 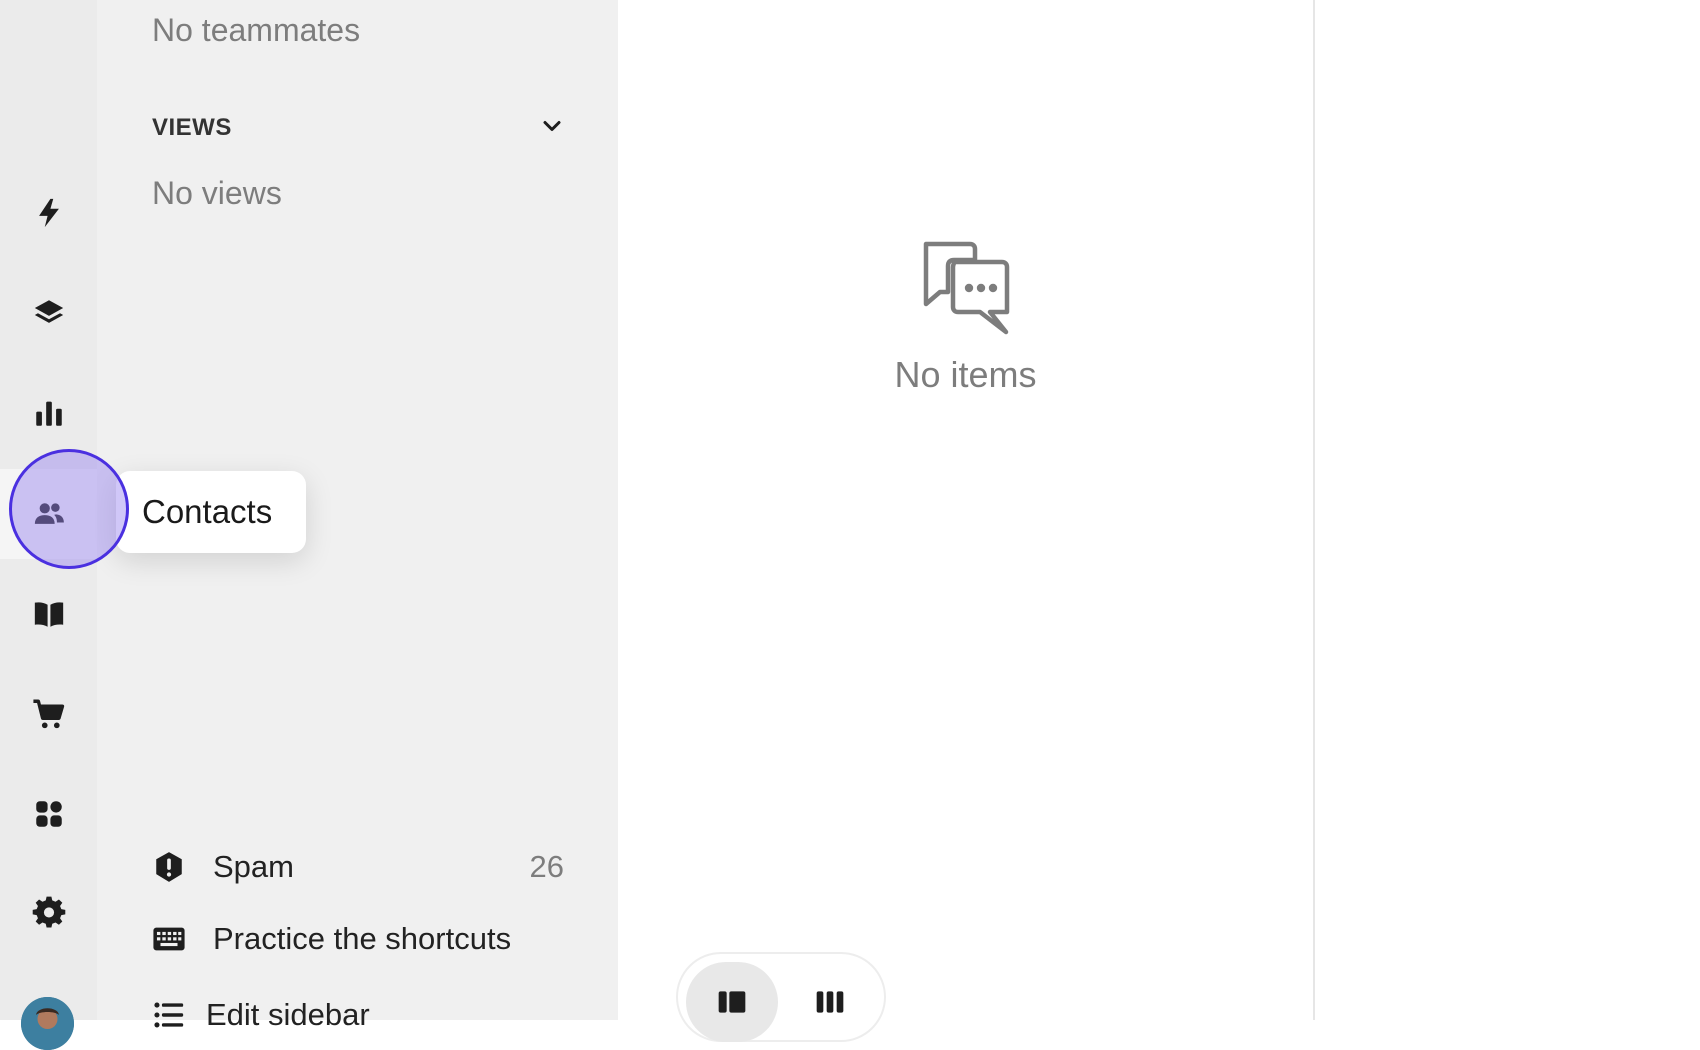 I want to click on user-avatar, so click(x=47, y=1023).